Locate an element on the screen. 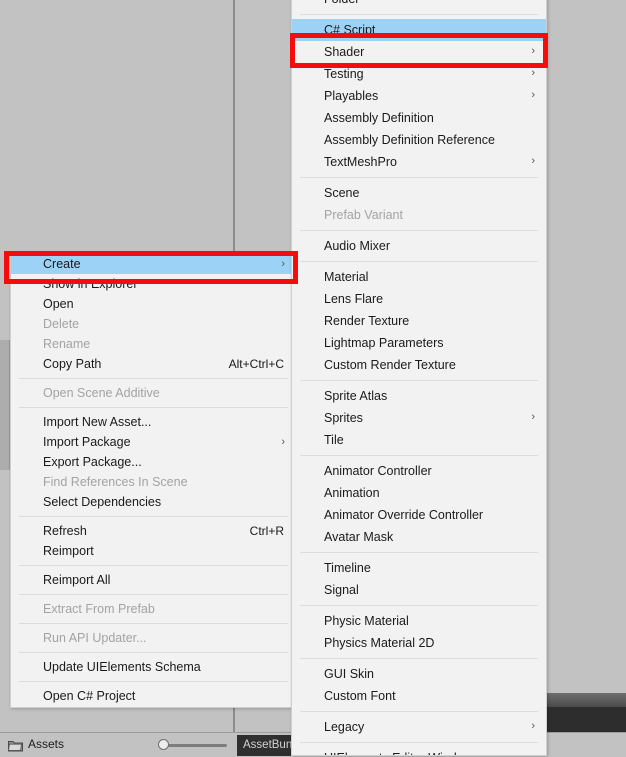 This screenshot has height=757, width=626. create-submenu-item-custom-font: Custom Font is located at coordinates (419, 696).